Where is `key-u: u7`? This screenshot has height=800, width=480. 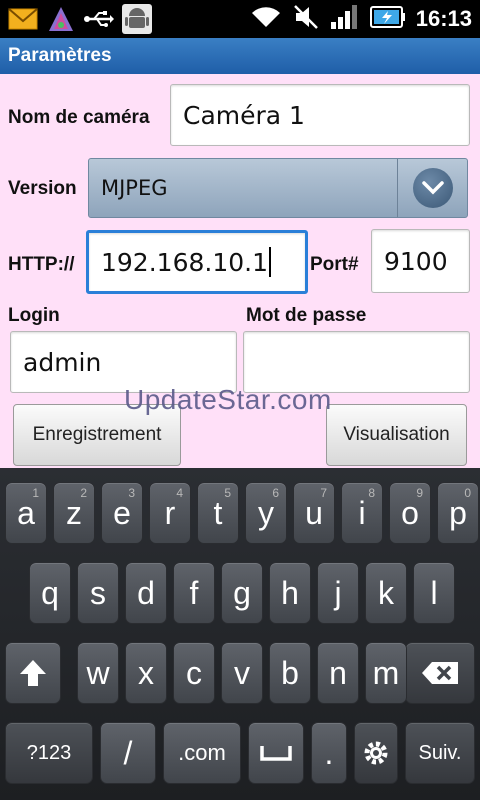
key-u: u7 is located at coordinates (314, 513).